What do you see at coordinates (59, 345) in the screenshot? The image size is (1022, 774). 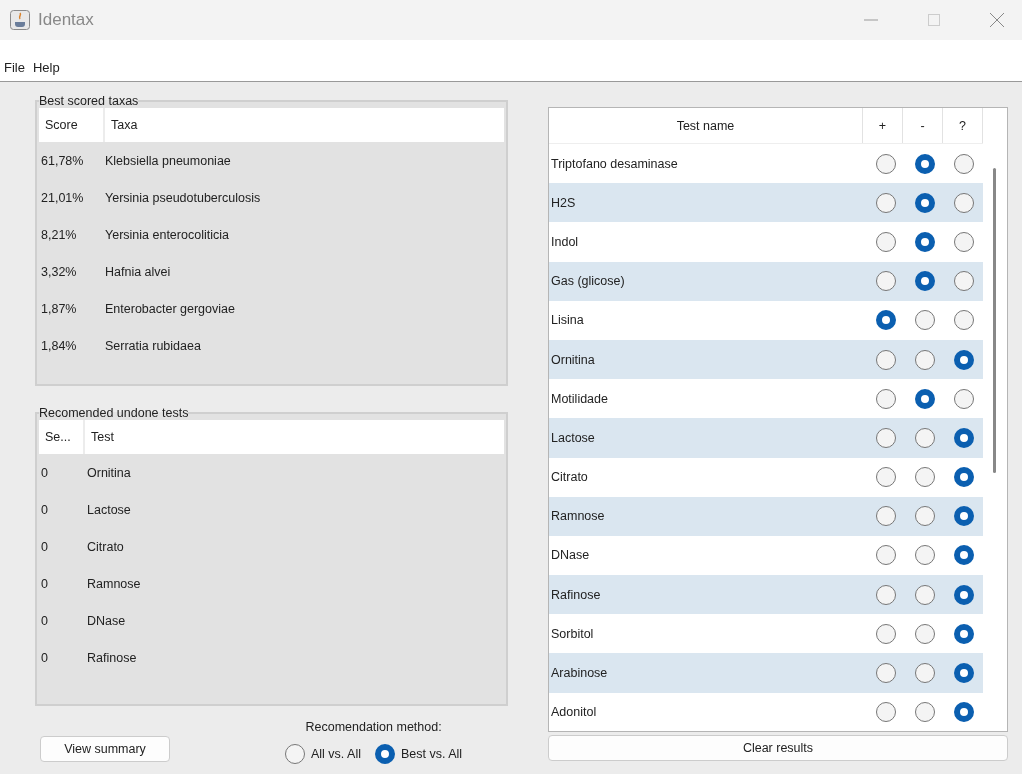 I see `table-cell-text: 1,84%` at bounding box center [59, 345].